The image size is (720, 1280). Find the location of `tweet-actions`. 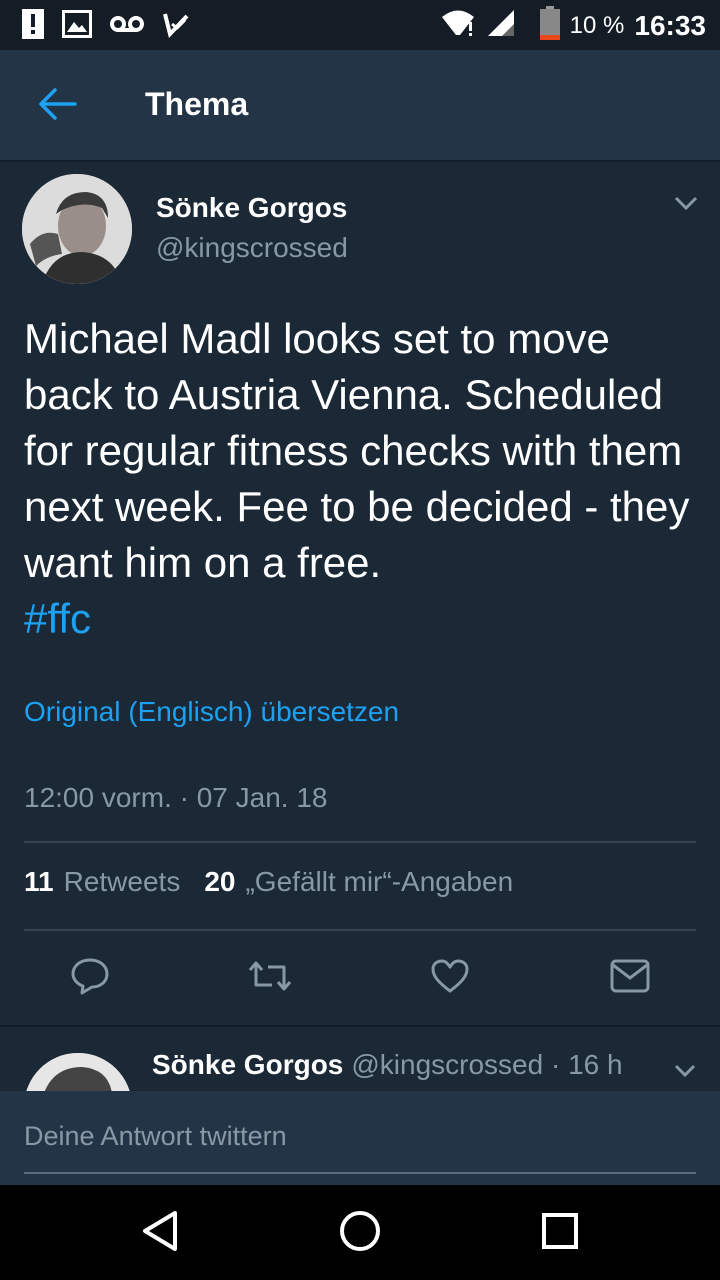

tweet-actions is located at coordinates (360, 980).